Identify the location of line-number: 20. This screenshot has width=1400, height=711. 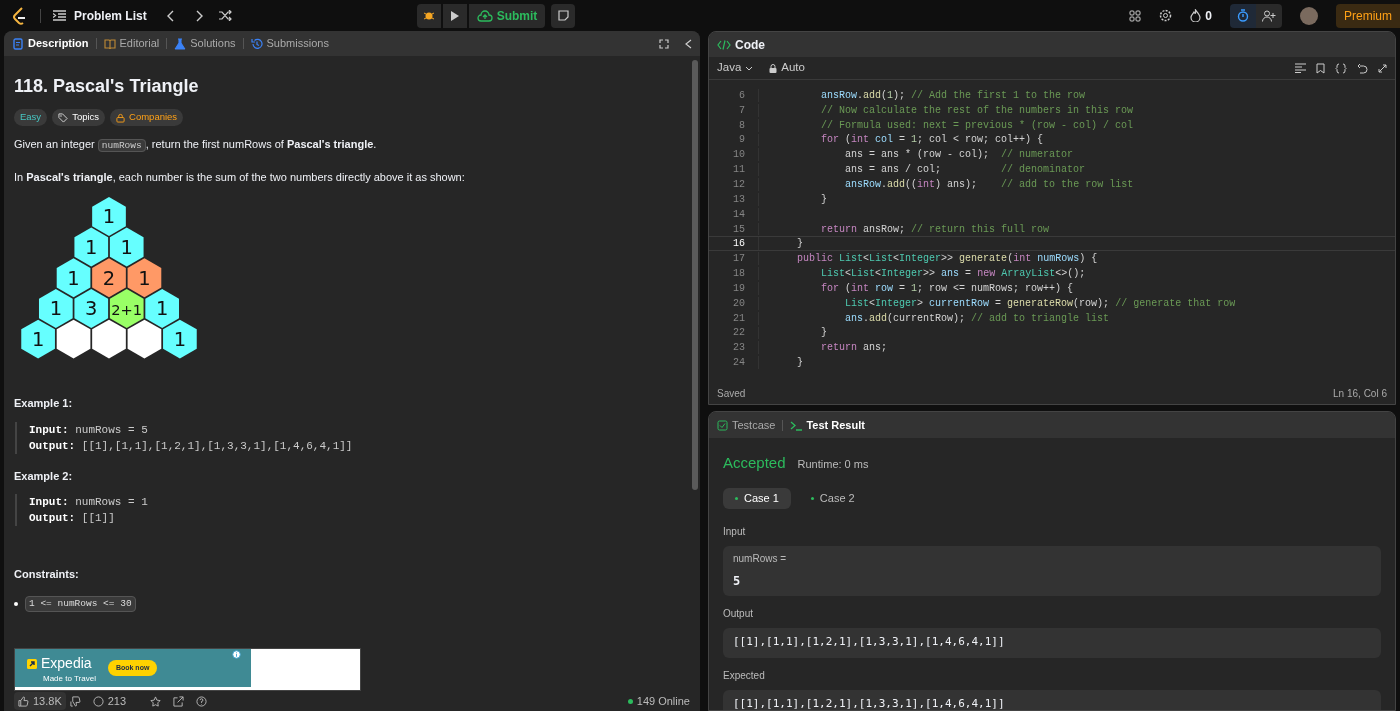
(738, 303).